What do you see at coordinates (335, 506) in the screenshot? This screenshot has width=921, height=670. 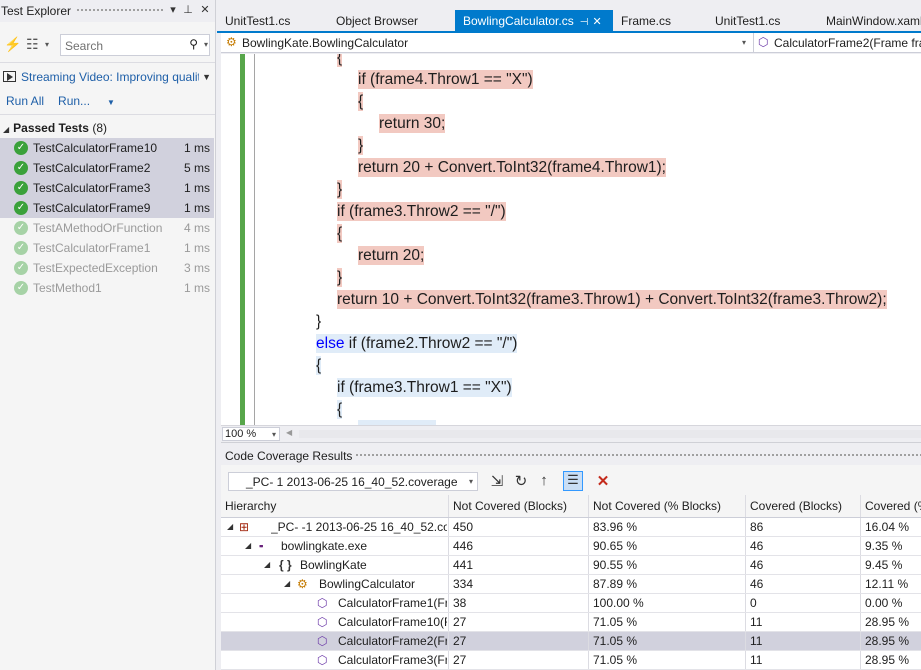 I see `column-header-hierarchy: Hierarchy` at bounding box center [335, 506].